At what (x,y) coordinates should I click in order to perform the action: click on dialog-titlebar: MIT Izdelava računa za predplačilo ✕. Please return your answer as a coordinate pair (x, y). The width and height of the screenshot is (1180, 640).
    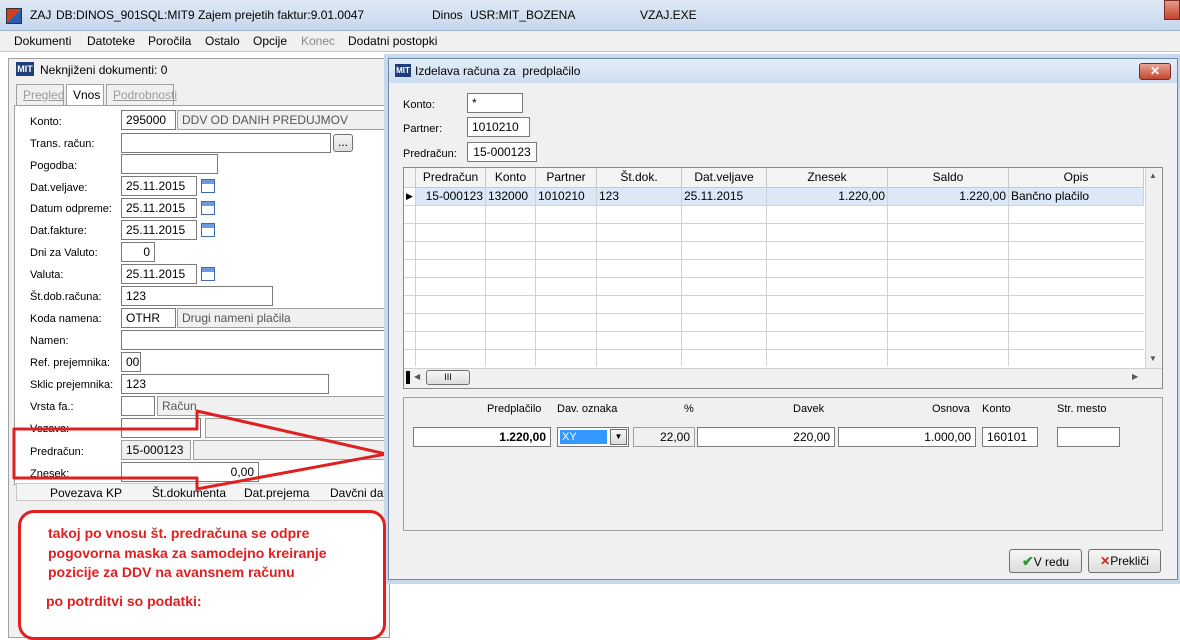
    Looking at the image, I should click on (783, 71).